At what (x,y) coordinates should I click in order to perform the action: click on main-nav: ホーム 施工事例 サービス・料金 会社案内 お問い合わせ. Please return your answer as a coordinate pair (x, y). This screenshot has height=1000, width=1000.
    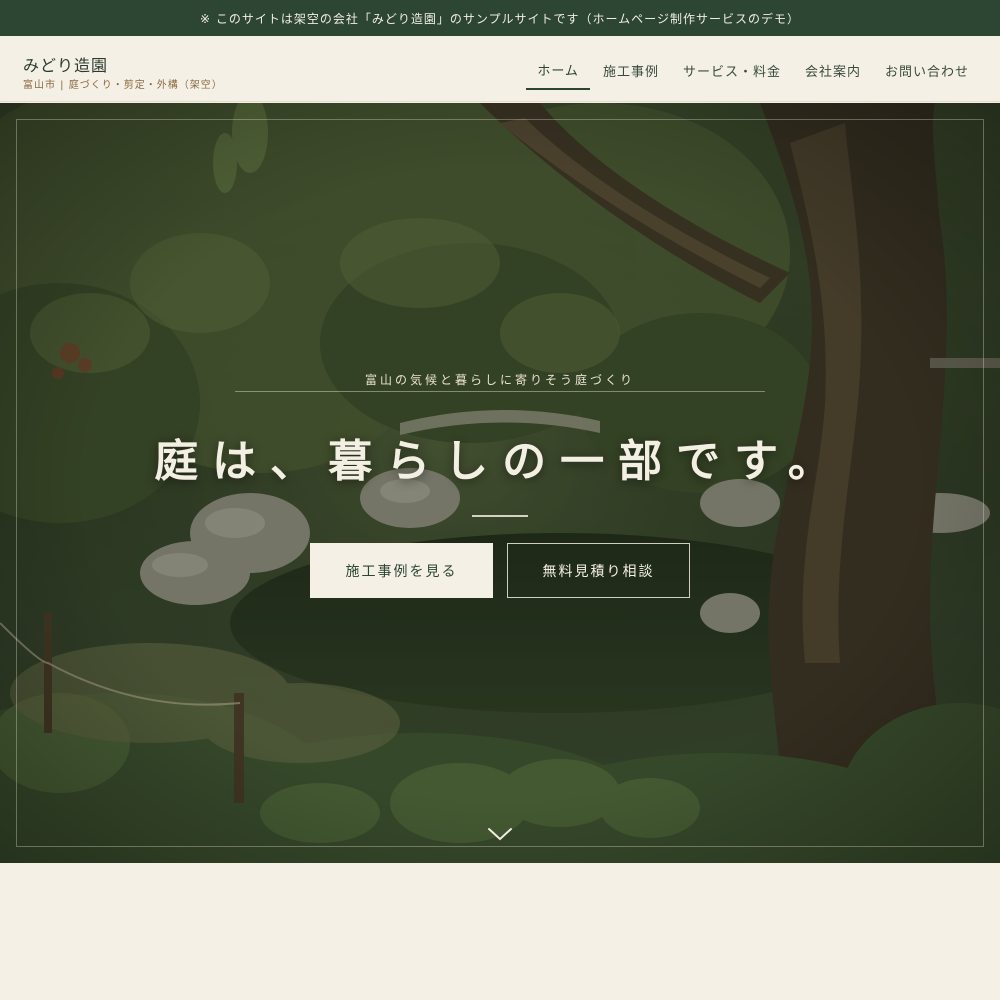
    Looking at the image, I should click on (752, 70).